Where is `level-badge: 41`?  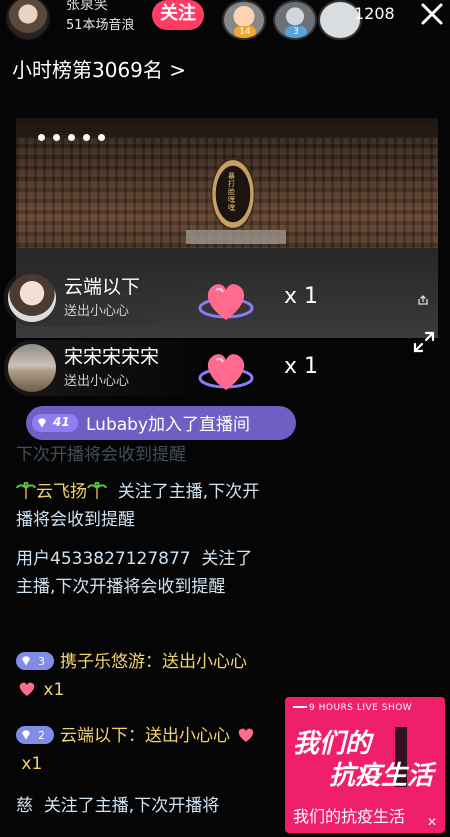
level-badge: 41 is located at coordinates (55, 423).